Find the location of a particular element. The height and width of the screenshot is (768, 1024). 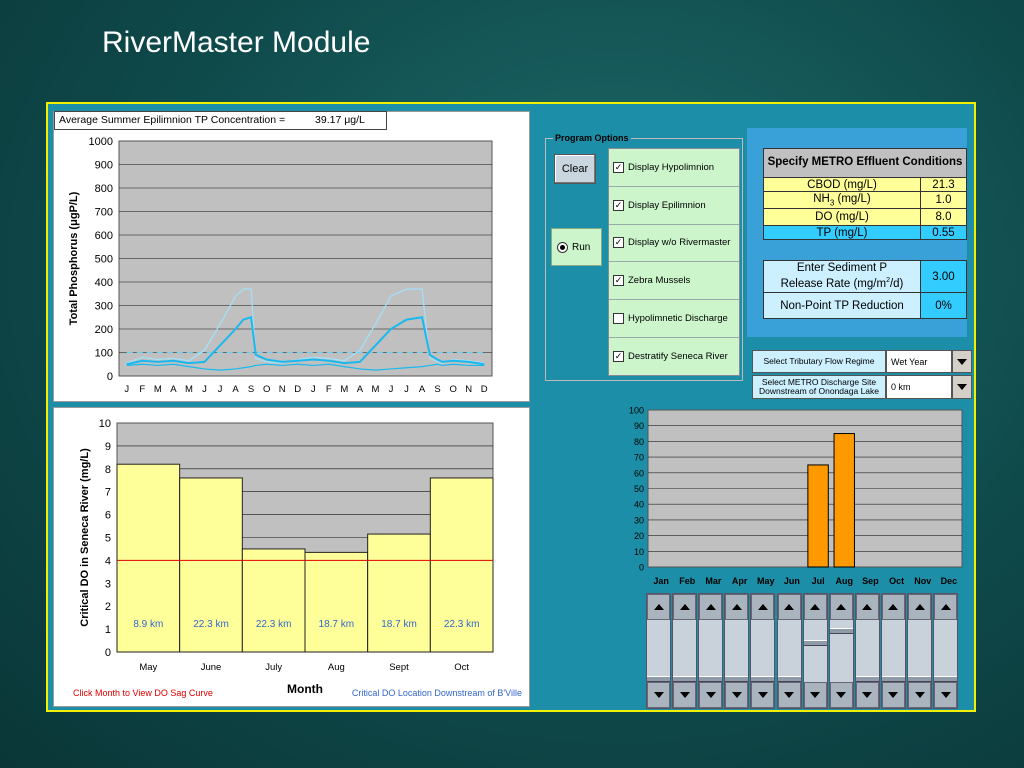

option-label: Destratify Seneca River is located at coordinates (678, 357).